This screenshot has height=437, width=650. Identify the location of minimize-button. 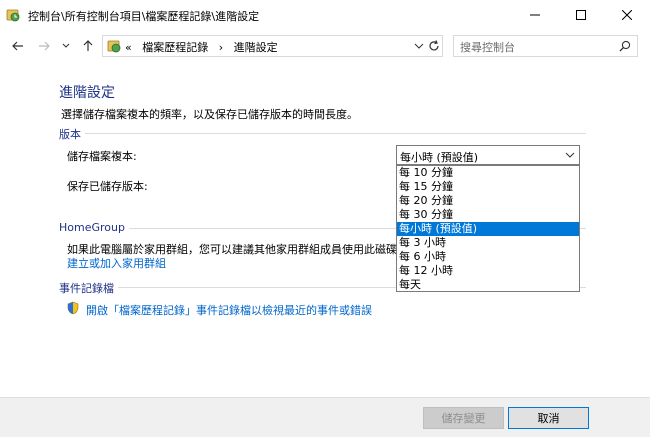
(535, 15).